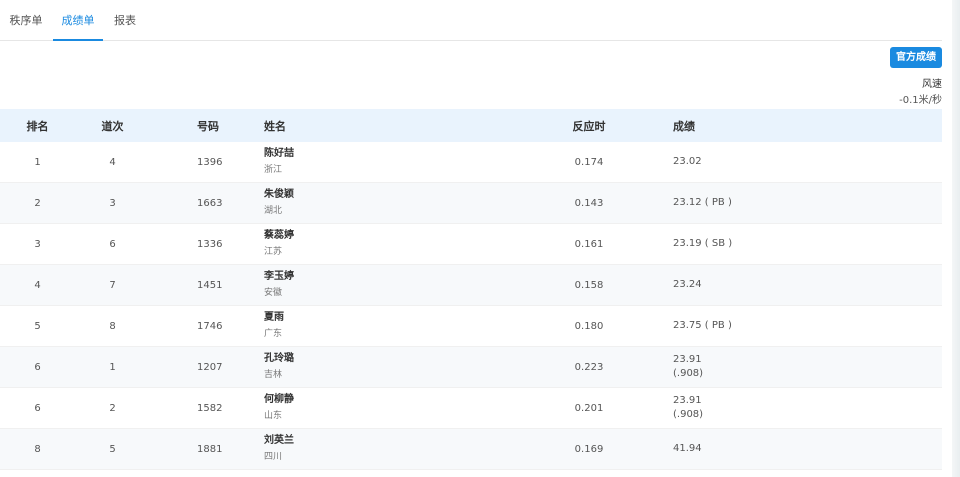 The height and width of the screenshot is (477, 960). What do you see at coordinates (471, 408) in the screenshot?
I see `table-row: 6 2 1582 何柳静山东 0.201 23.91 (.908)` at bounding box center [471, 408].